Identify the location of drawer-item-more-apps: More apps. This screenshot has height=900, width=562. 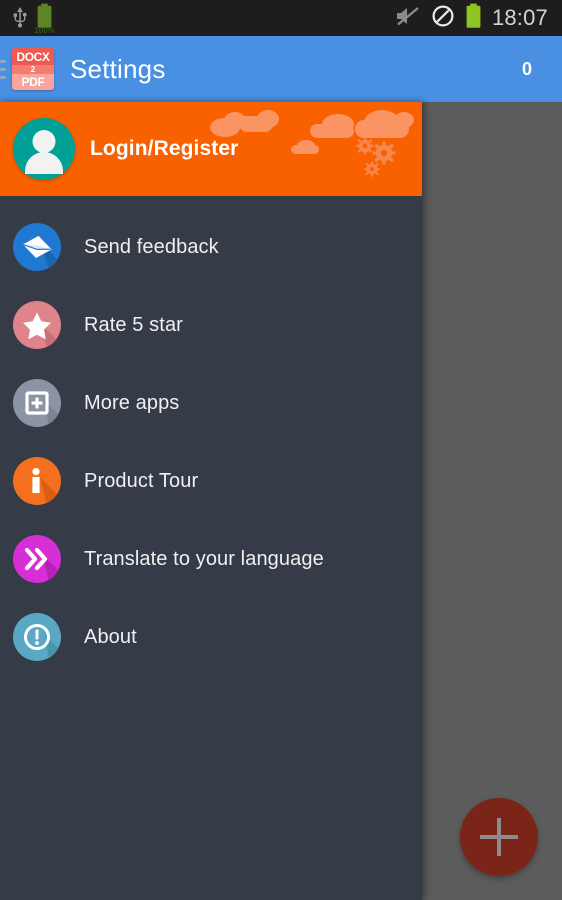
(211, 403).